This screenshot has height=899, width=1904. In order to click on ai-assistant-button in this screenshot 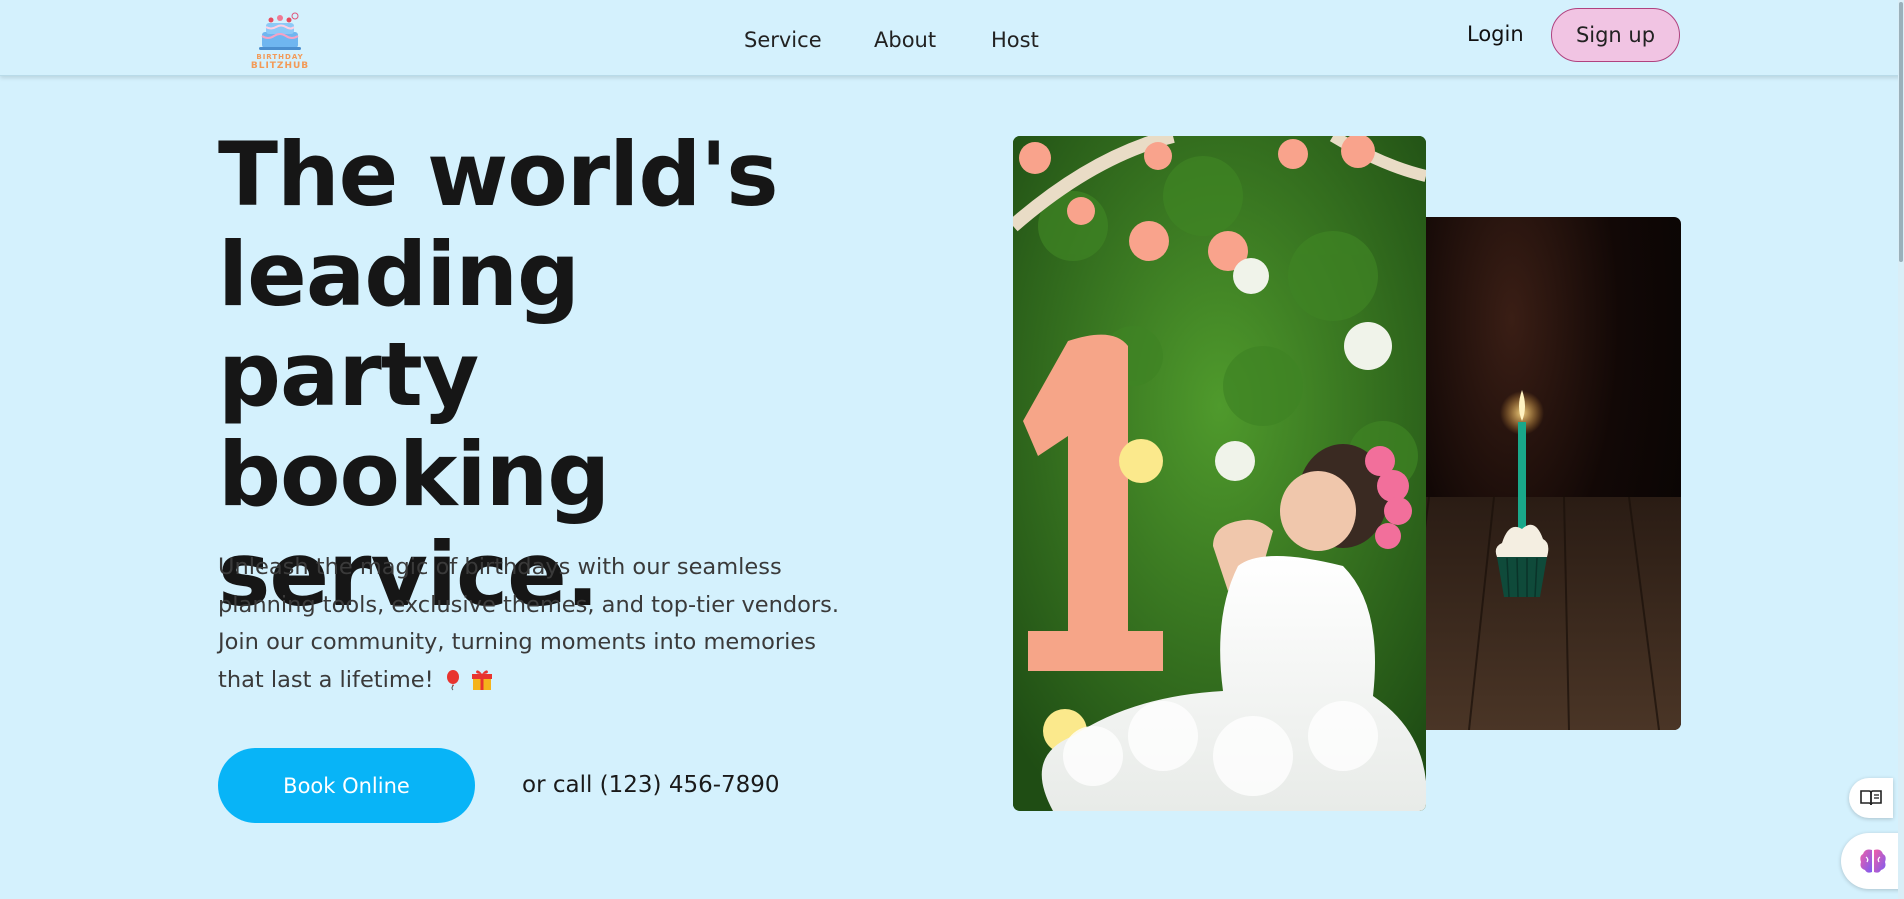, I will do `click(1872, 861)`.